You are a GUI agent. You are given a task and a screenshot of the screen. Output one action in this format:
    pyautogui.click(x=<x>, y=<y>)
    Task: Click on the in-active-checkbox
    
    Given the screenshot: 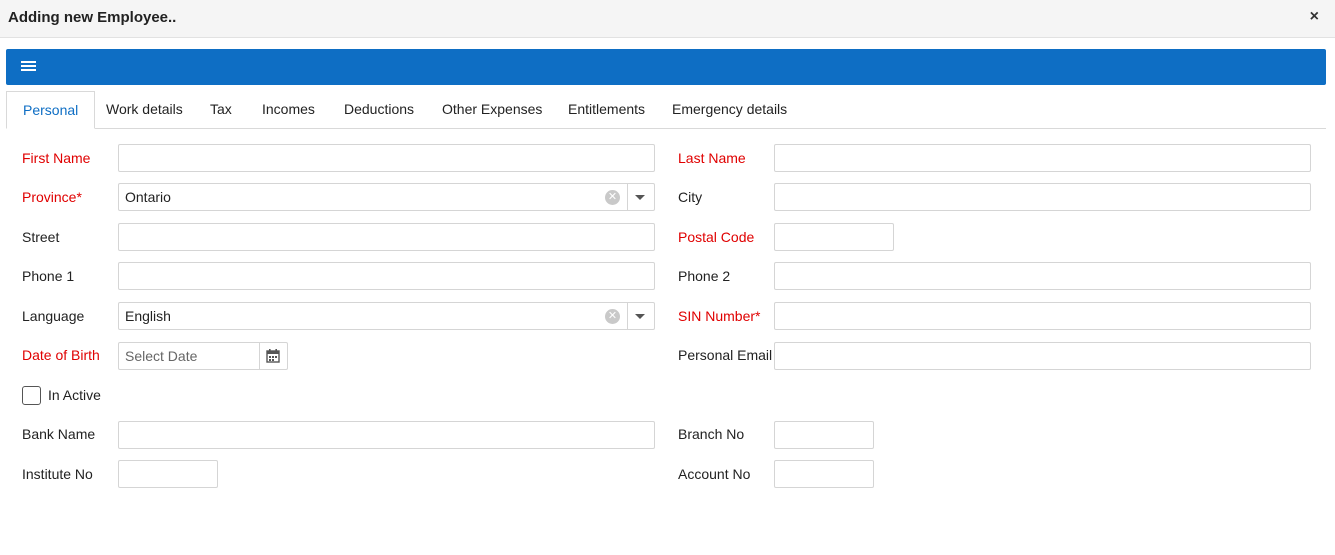 What is the action you would take?
    pyautogui.click(x=31, y=395)
    